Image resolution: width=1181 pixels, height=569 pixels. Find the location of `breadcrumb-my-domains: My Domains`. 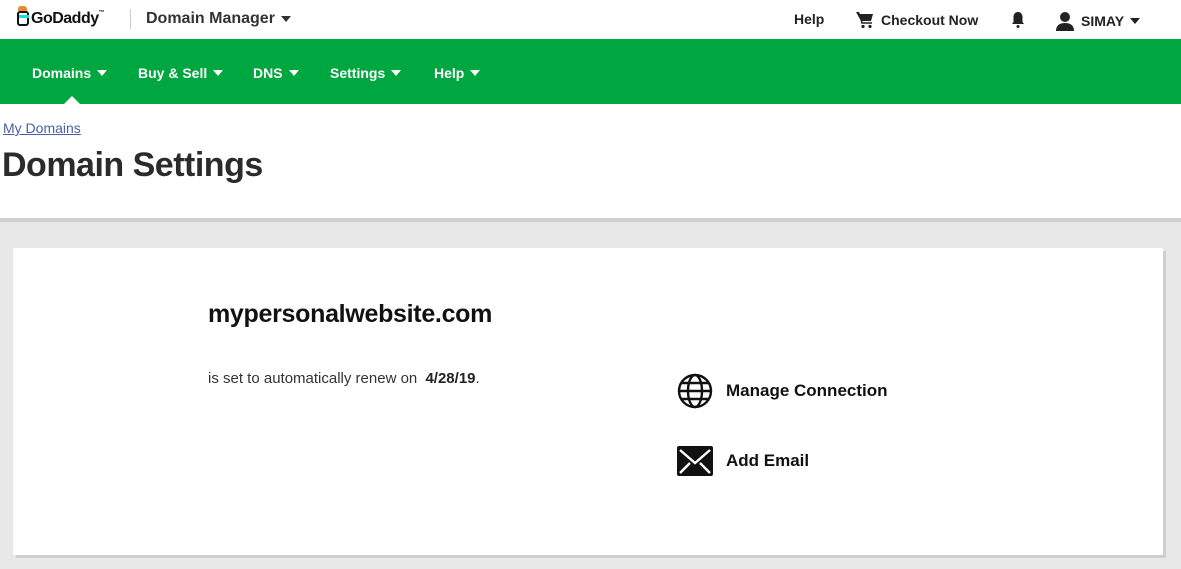

breadcrumb-my-domains: My Domains is located at coordinates (42, 128).